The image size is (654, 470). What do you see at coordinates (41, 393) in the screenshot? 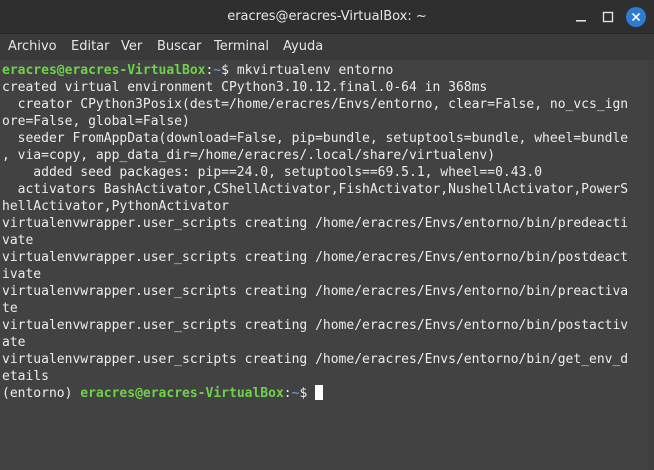
I see `virtualenv-name: (entorno)` at bounding box center [41, 393].